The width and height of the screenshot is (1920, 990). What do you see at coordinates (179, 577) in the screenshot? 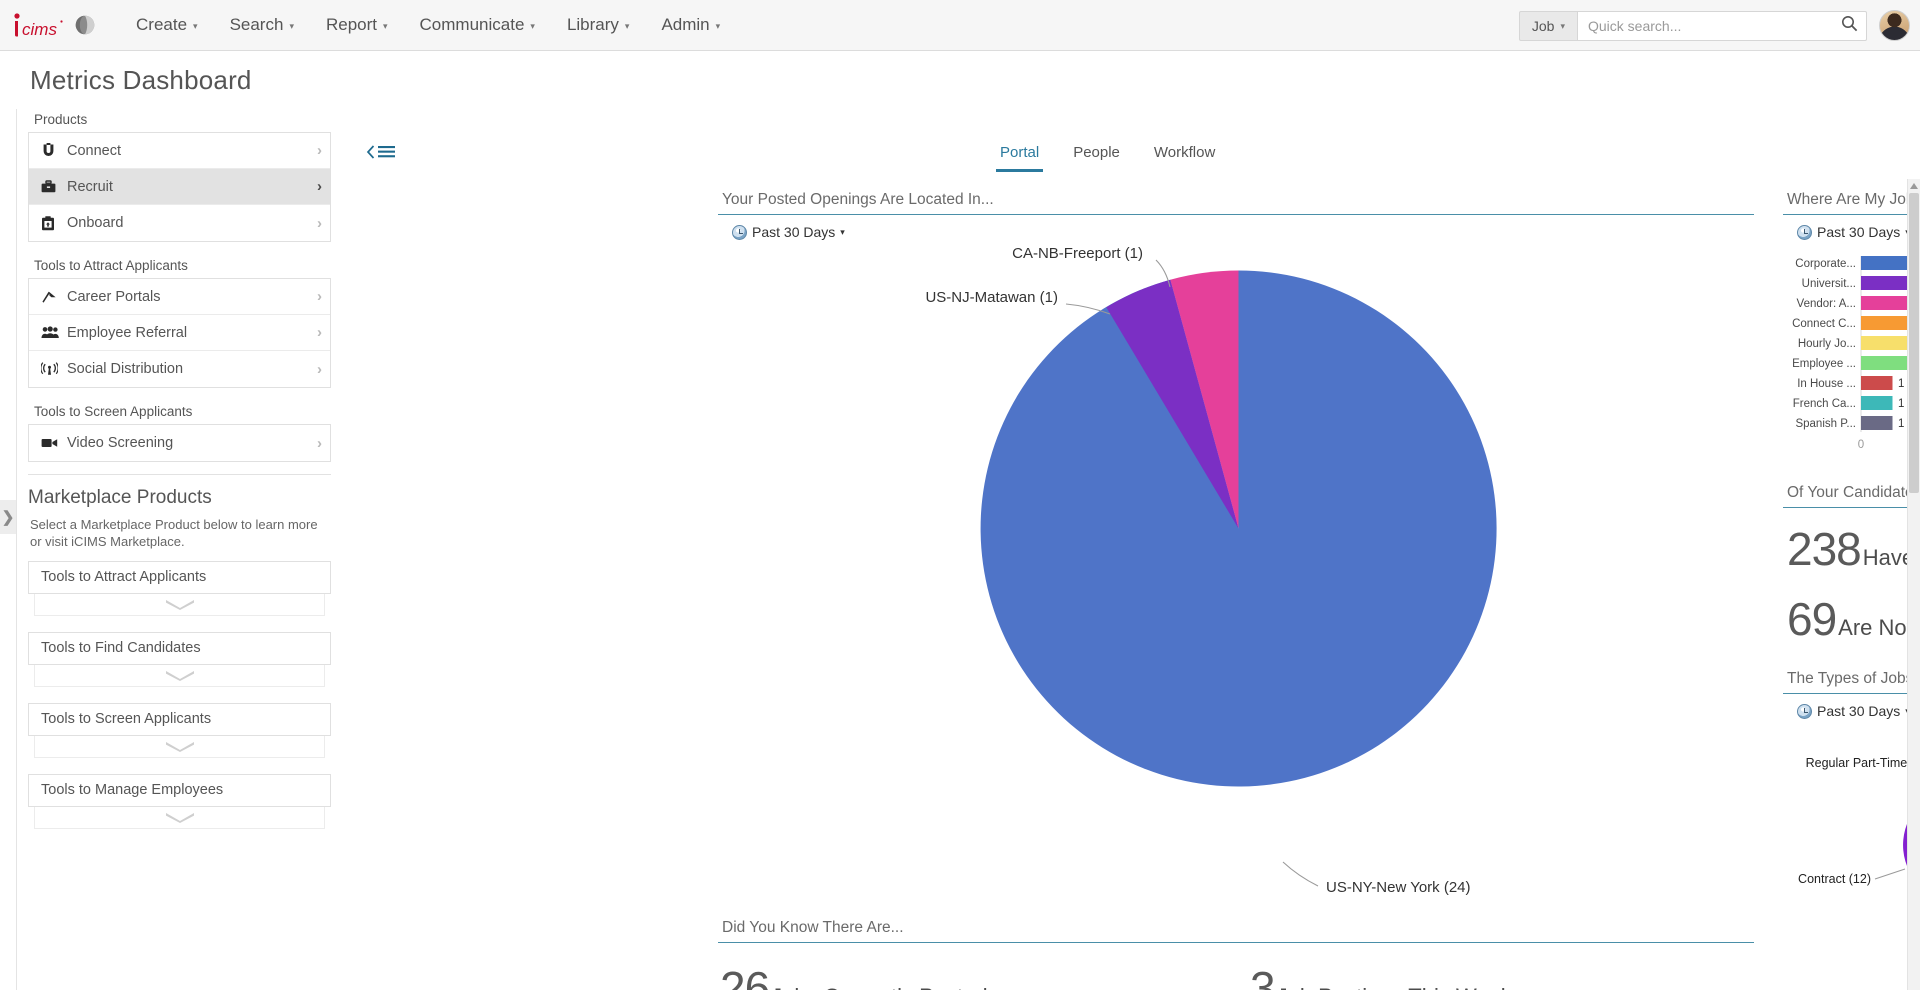
I see `marketplace-card-header: Tools to Attract Applicants` at bounding box center [179, 577].